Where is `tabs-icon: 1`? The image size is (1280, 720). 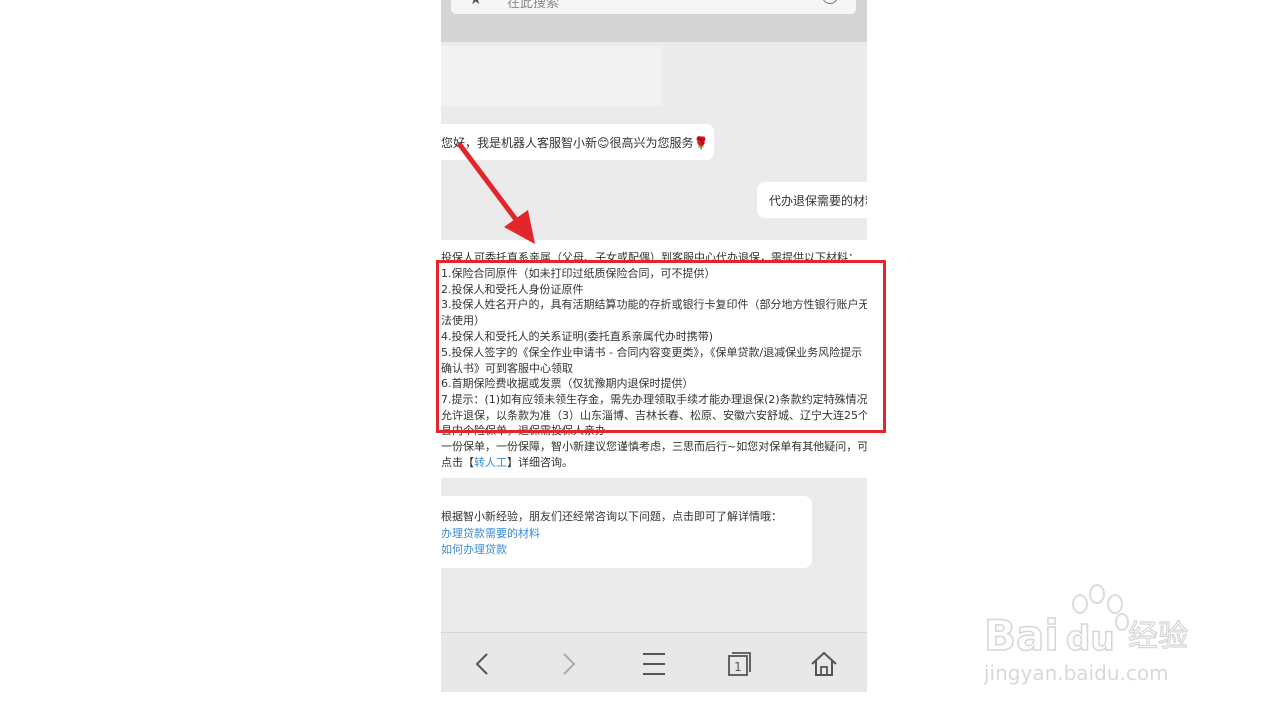
tabs-icon: 1 is located at coordinates (739, 664).